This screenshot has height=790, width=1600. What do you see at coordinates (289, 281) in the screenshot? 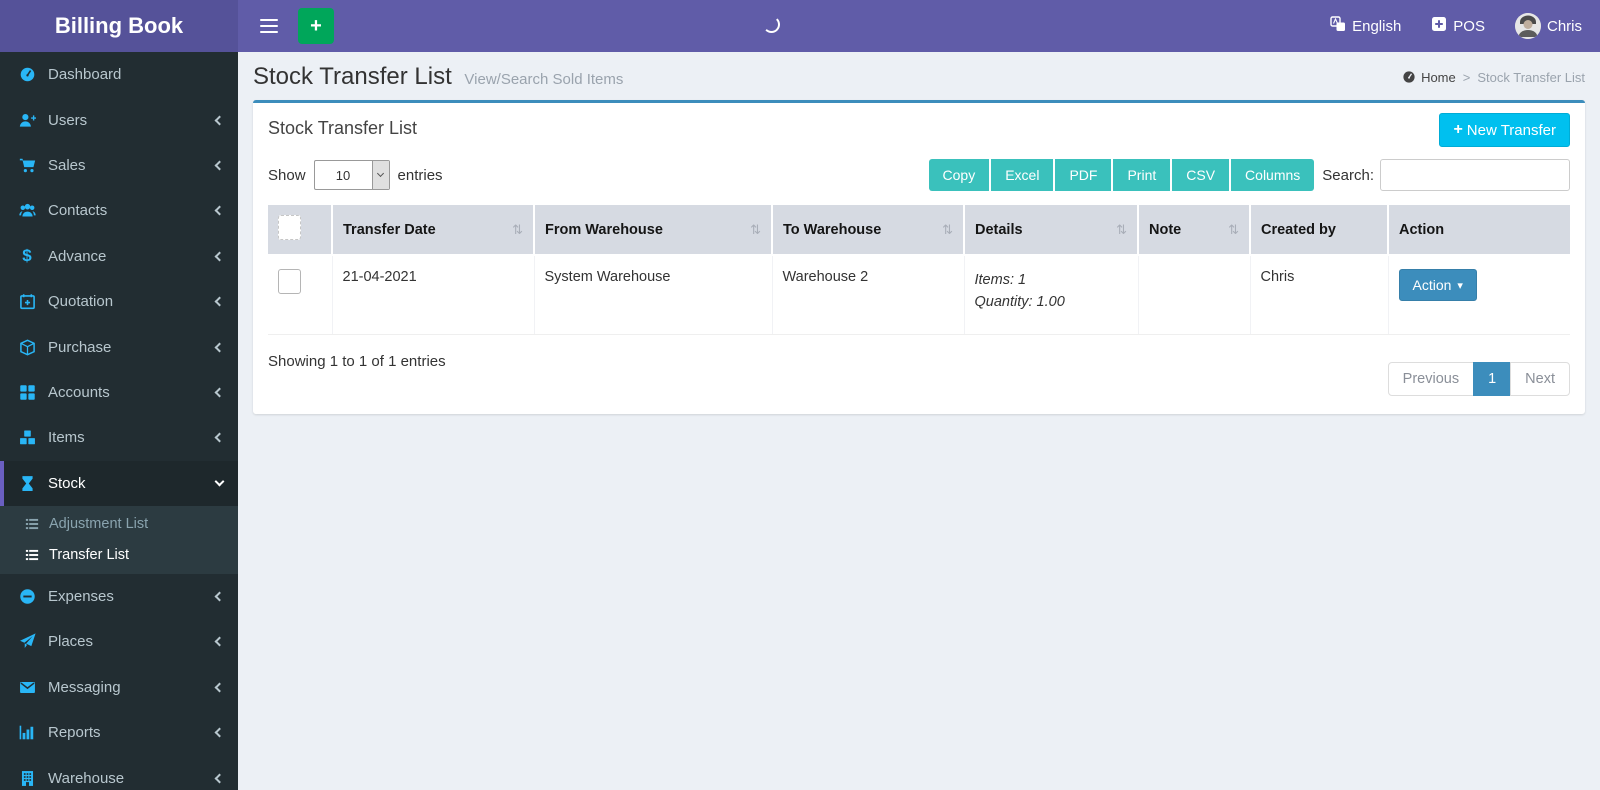
I see `row-checkbox` at bounding box center [289, 281].